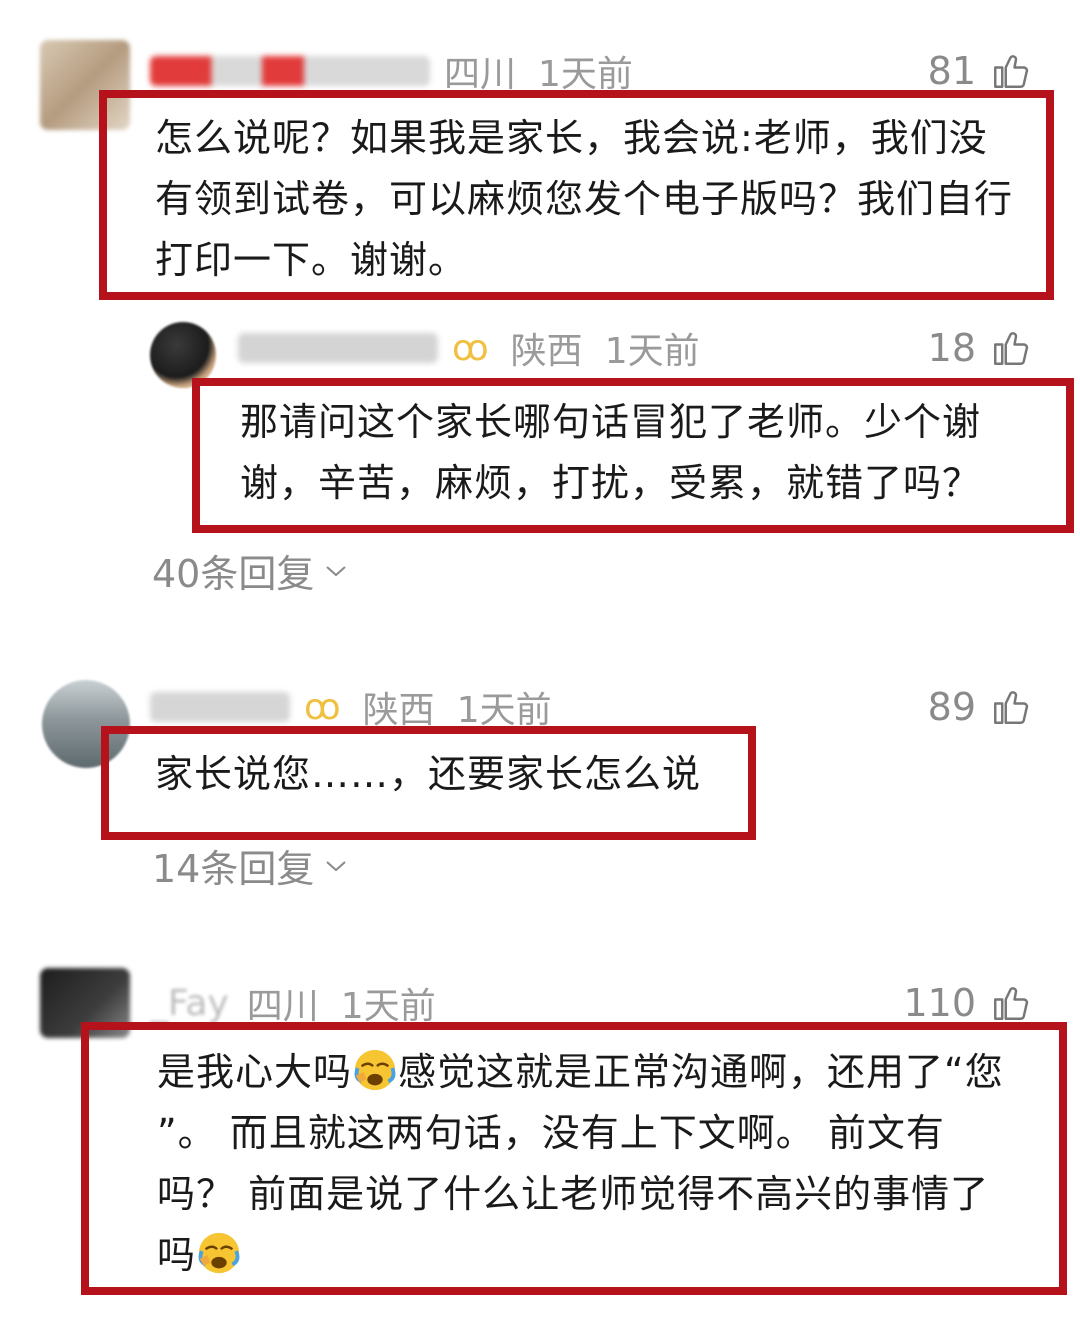 This screenshot has height=1325, width=1080. Describe the element at coordinates (362, 707) in the screenshot. I see `comment-meta: ꝏ 陕西 1天前` at that location.